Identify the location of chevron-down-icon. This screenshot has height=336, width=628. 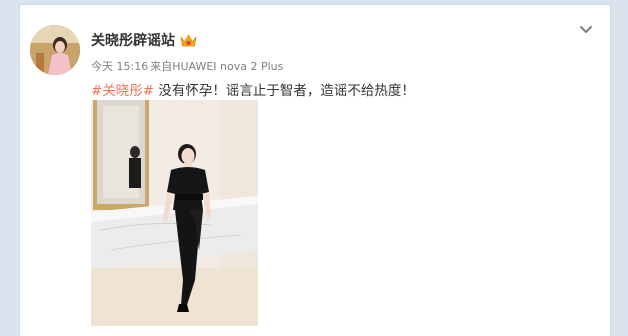
(586, 27).